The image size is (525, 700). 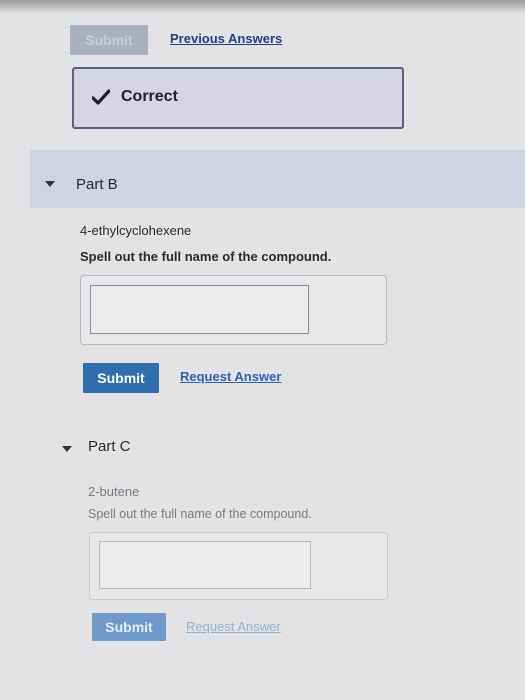 What do you see at coordinates (109, 446) in the screenshot?
I see `part-c-title: Part C` at bounding box center [109, 446].